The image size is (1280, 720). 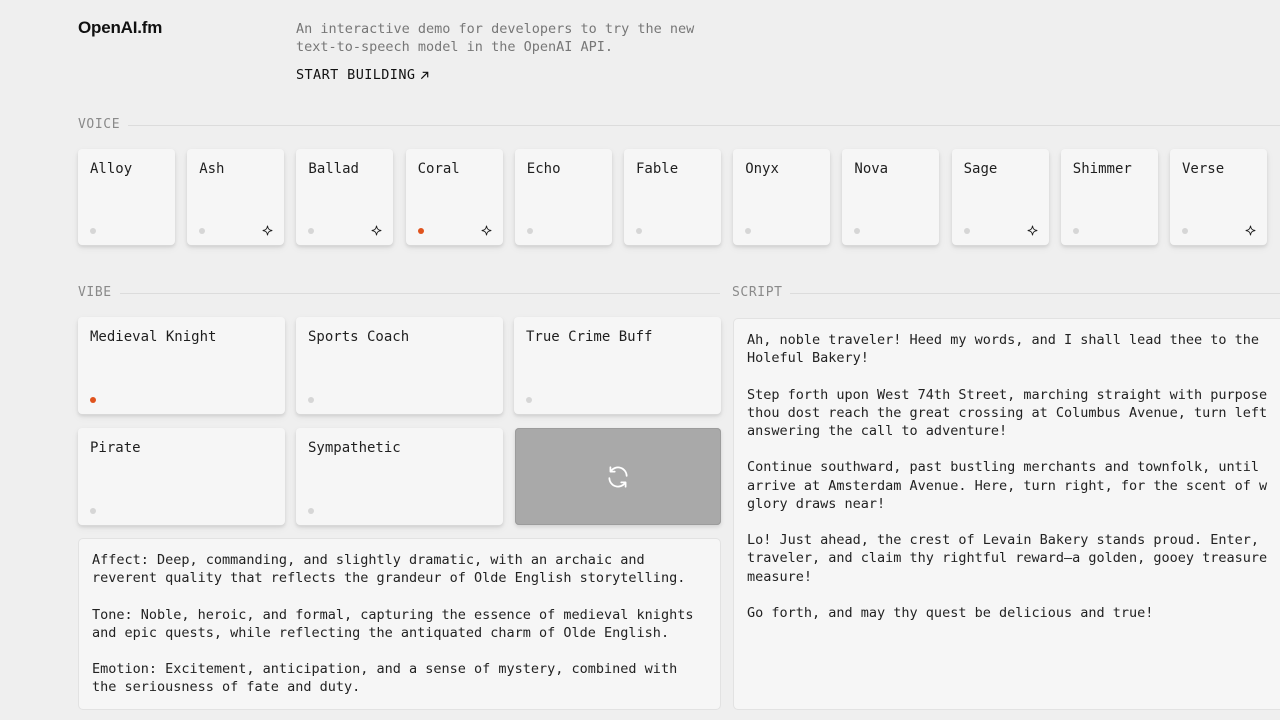 I want to click on vibe-option-label: Medieval Knight, so click(x=153, y=337).